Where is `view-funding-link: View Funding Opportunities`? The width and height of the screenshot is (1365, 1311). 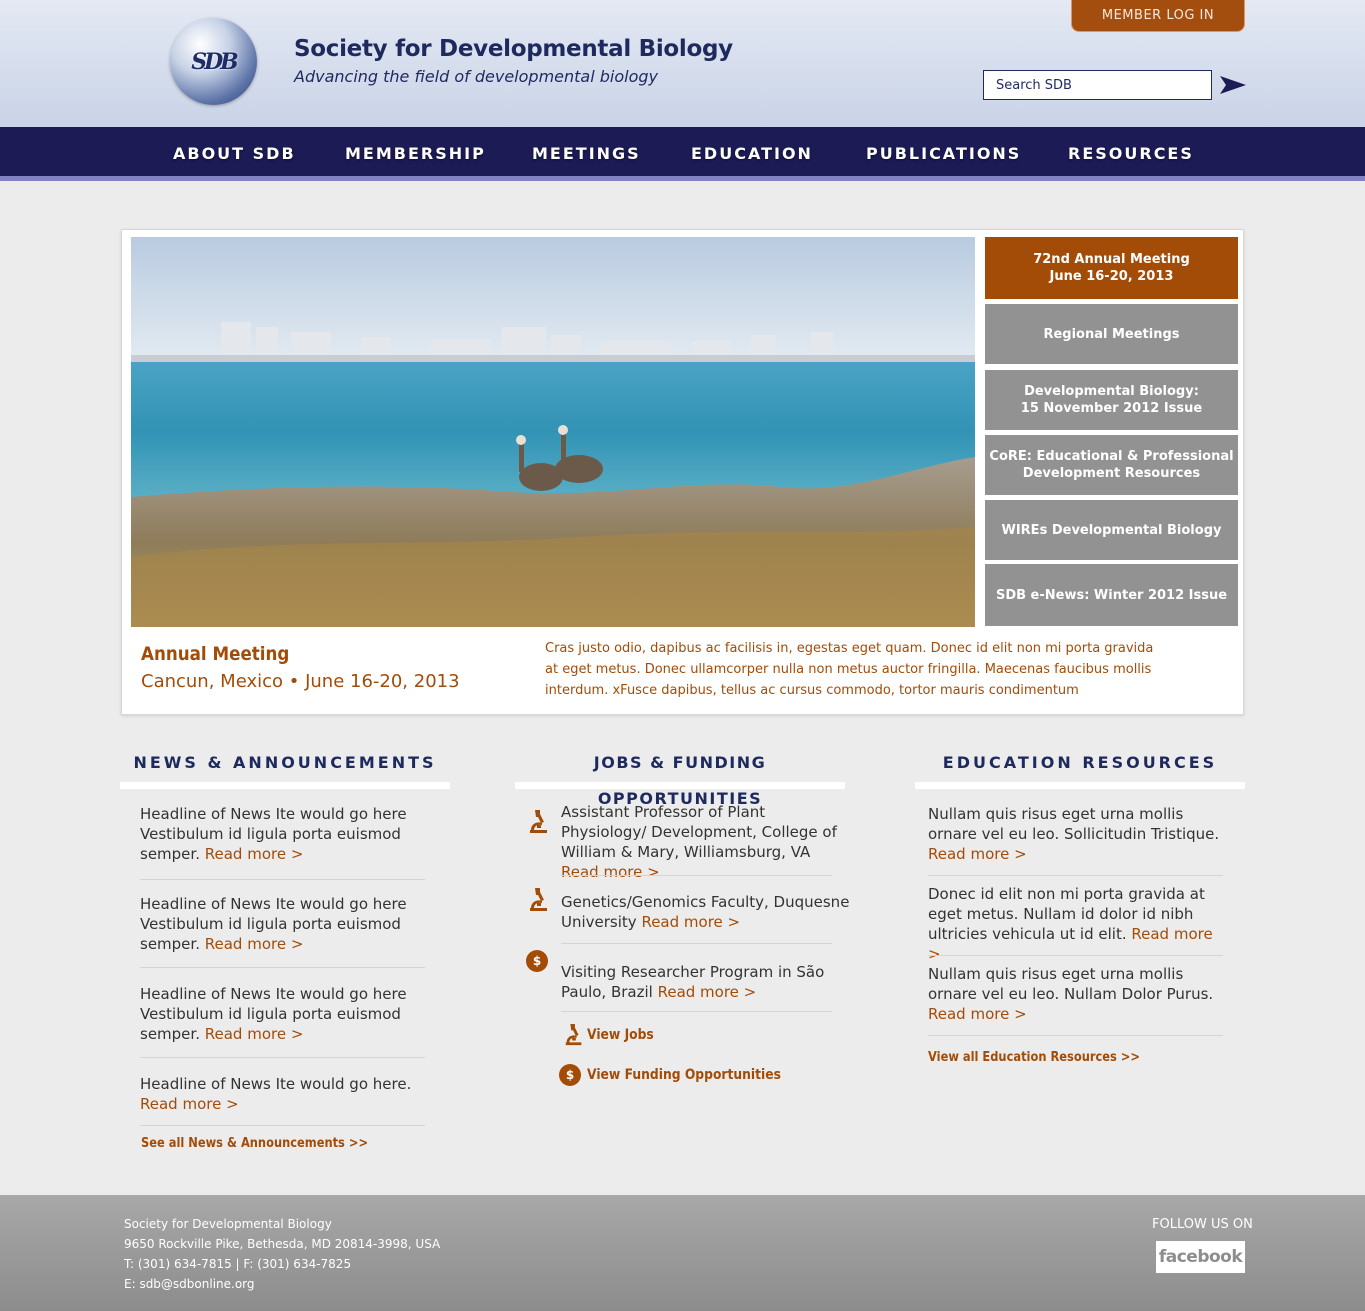 view-funding-link: View Funding Opportunities is located at coordinates (684, 1075).